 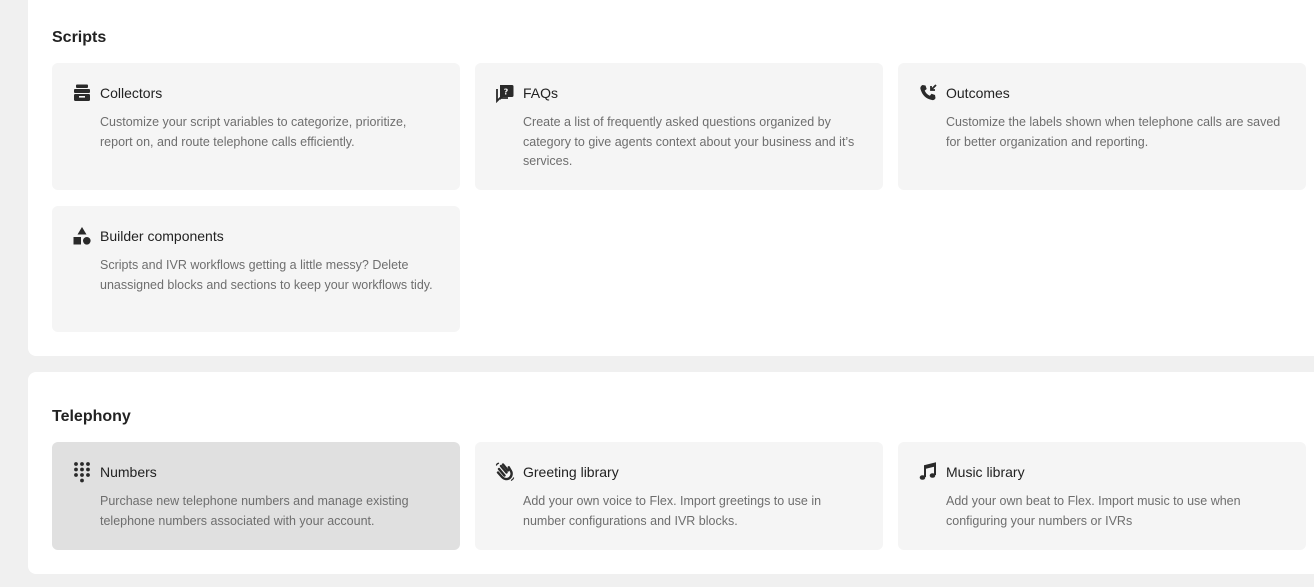 What do you see at coordinates (541, 93) in the screenshot?
I see `card-title: FAQs` at bounding box center [541, 93].